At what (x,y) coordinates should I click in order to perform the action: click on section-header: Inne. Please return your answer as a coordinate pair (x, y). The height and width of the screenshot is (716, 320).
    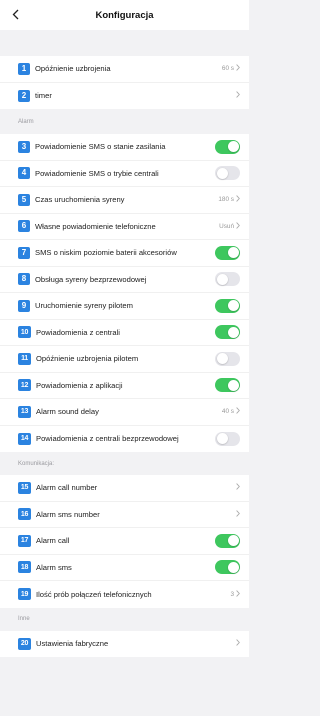
    Looking at the image, I should click on (124, 619).